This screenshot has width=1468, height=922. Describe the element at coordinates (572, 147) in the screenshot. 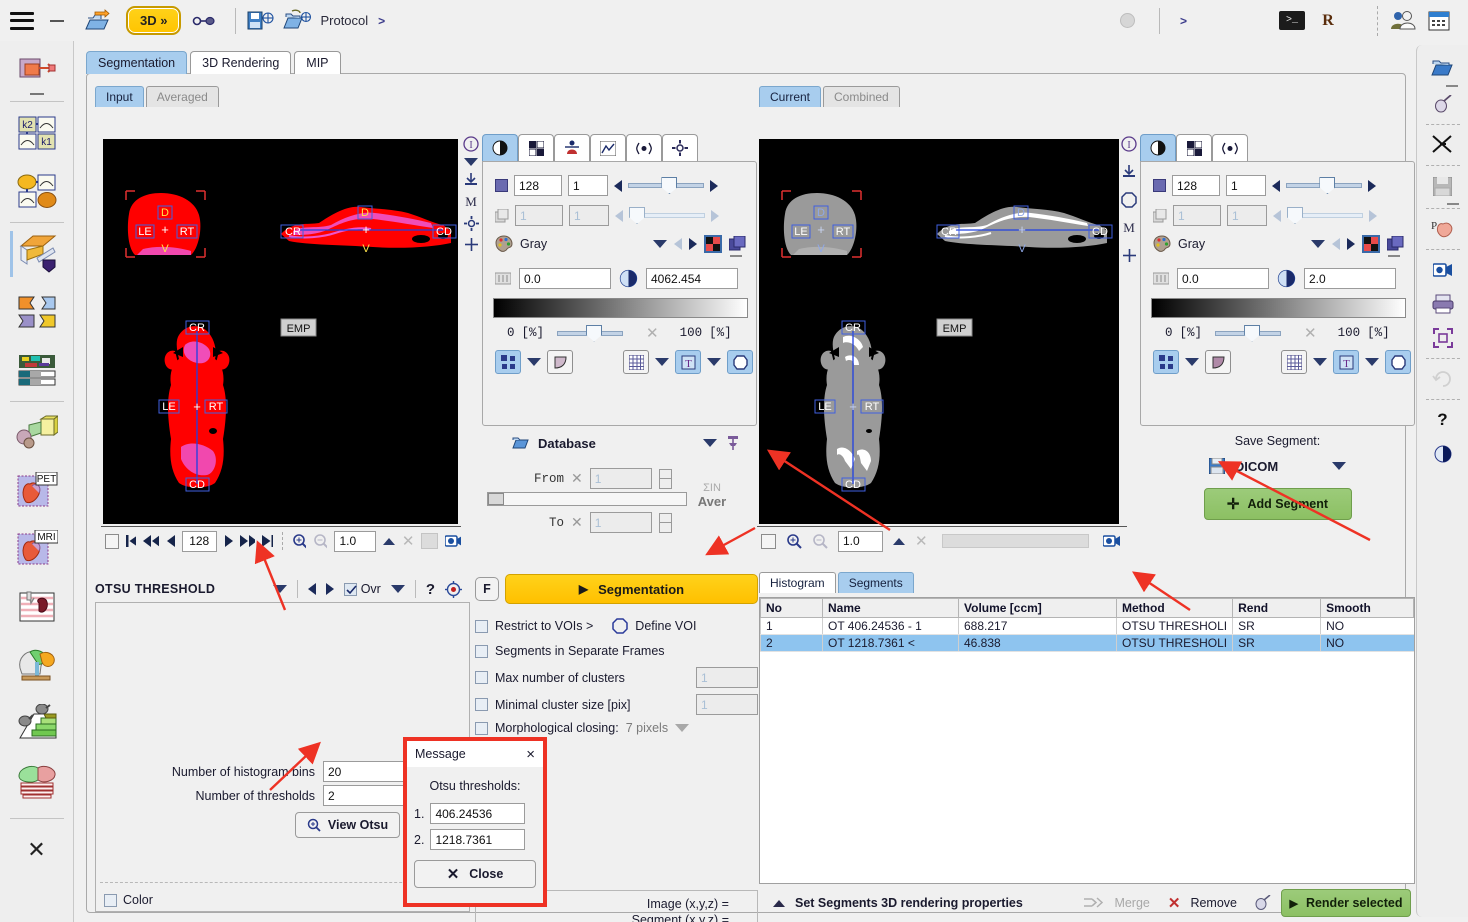

I see `person-tab` at that location.